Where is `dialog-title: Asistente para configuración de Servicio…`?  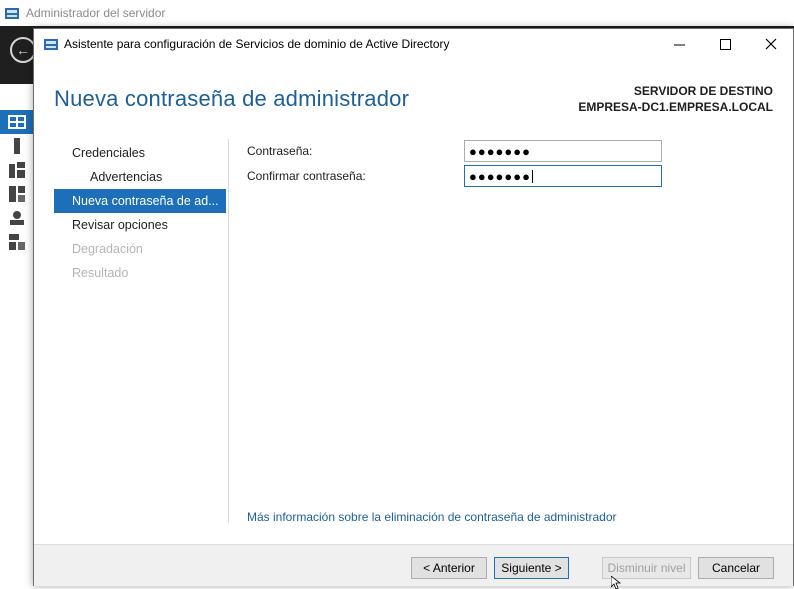
dialog-title: Asistente para configuración de Servicio… is located at coordinates (257, 44).